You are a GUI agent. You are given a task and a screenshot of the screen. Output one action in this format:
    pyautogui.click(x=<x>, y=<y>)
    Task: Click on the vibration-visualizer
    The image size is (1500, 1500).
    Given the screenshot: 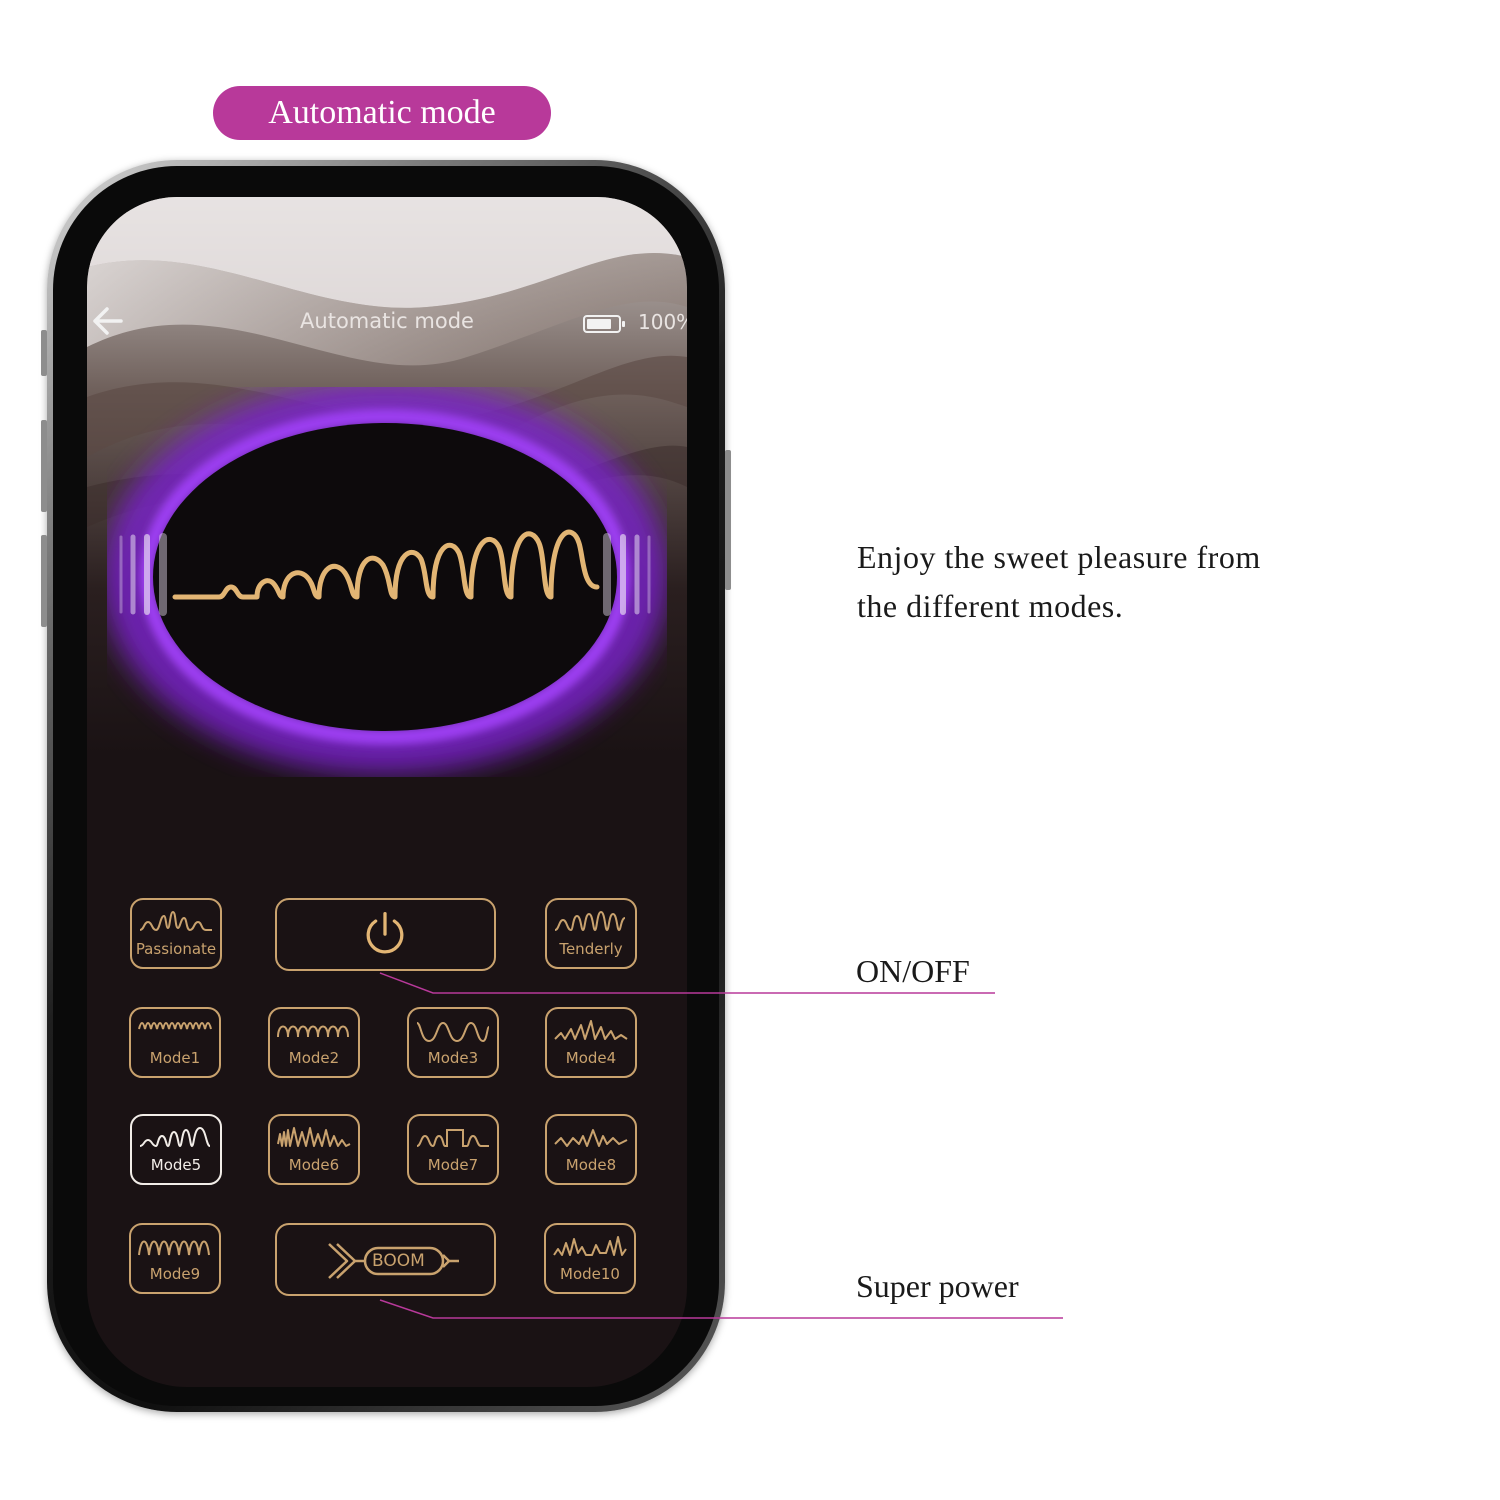 What is the action you would take?
    pyautogui.click(x=387, y=580)
    